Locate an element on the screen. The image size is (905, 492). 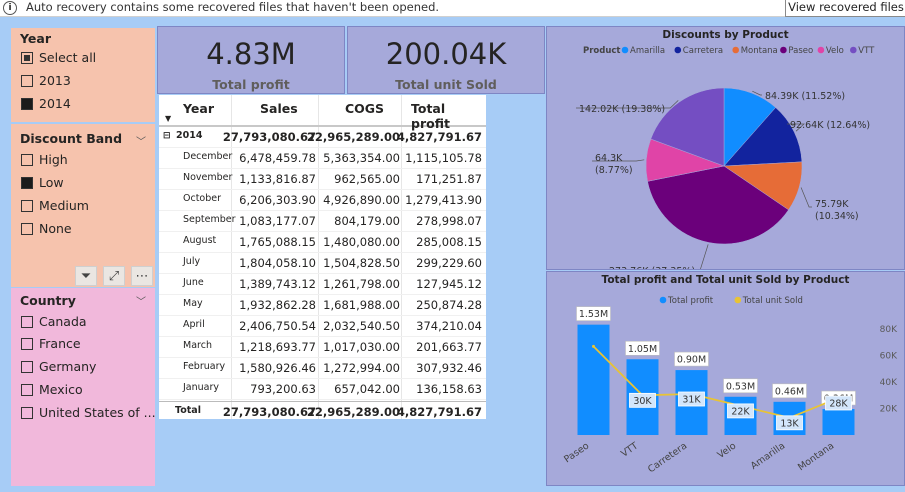
matrix-month-row: March 1,218,693.77 1,017,030.00 201,663.77 is located at coordinates (322, 347).